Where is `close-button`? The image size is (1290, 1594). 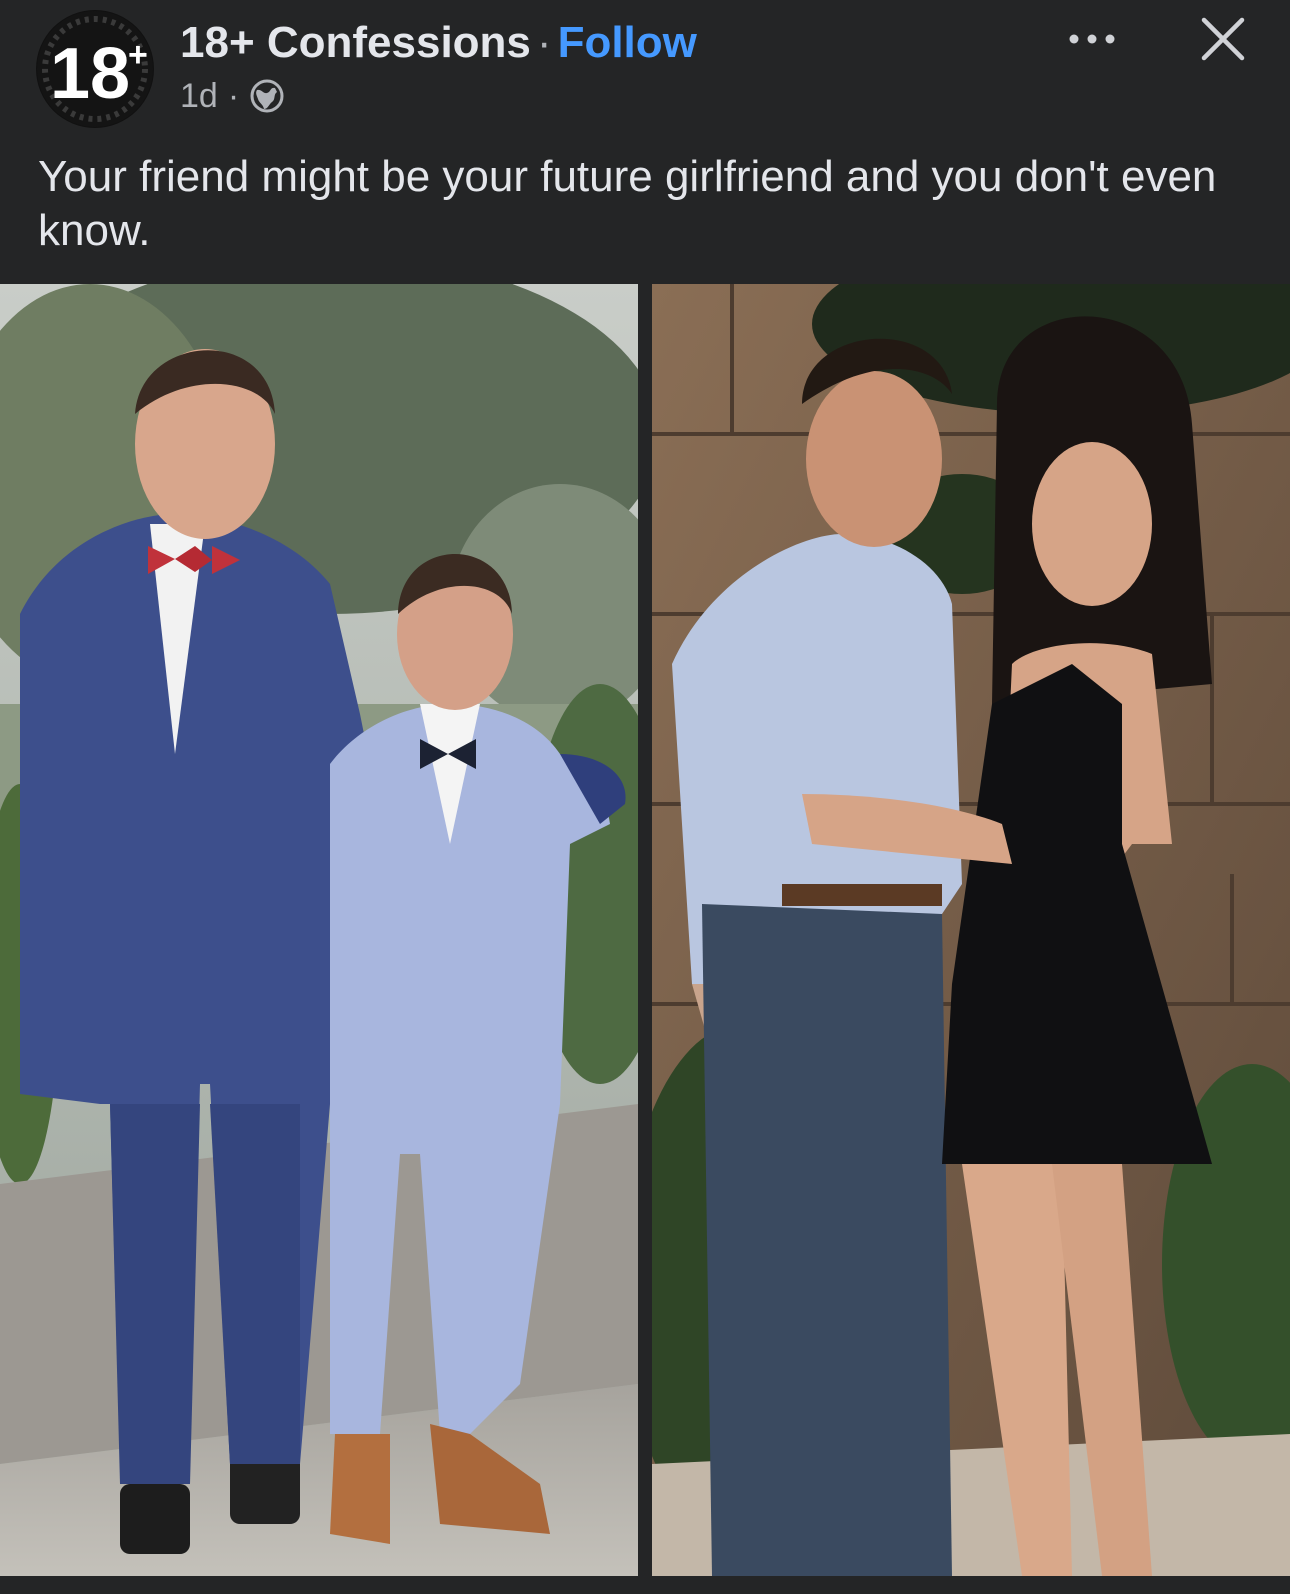
close-button is located at coordinates (1223, 39).